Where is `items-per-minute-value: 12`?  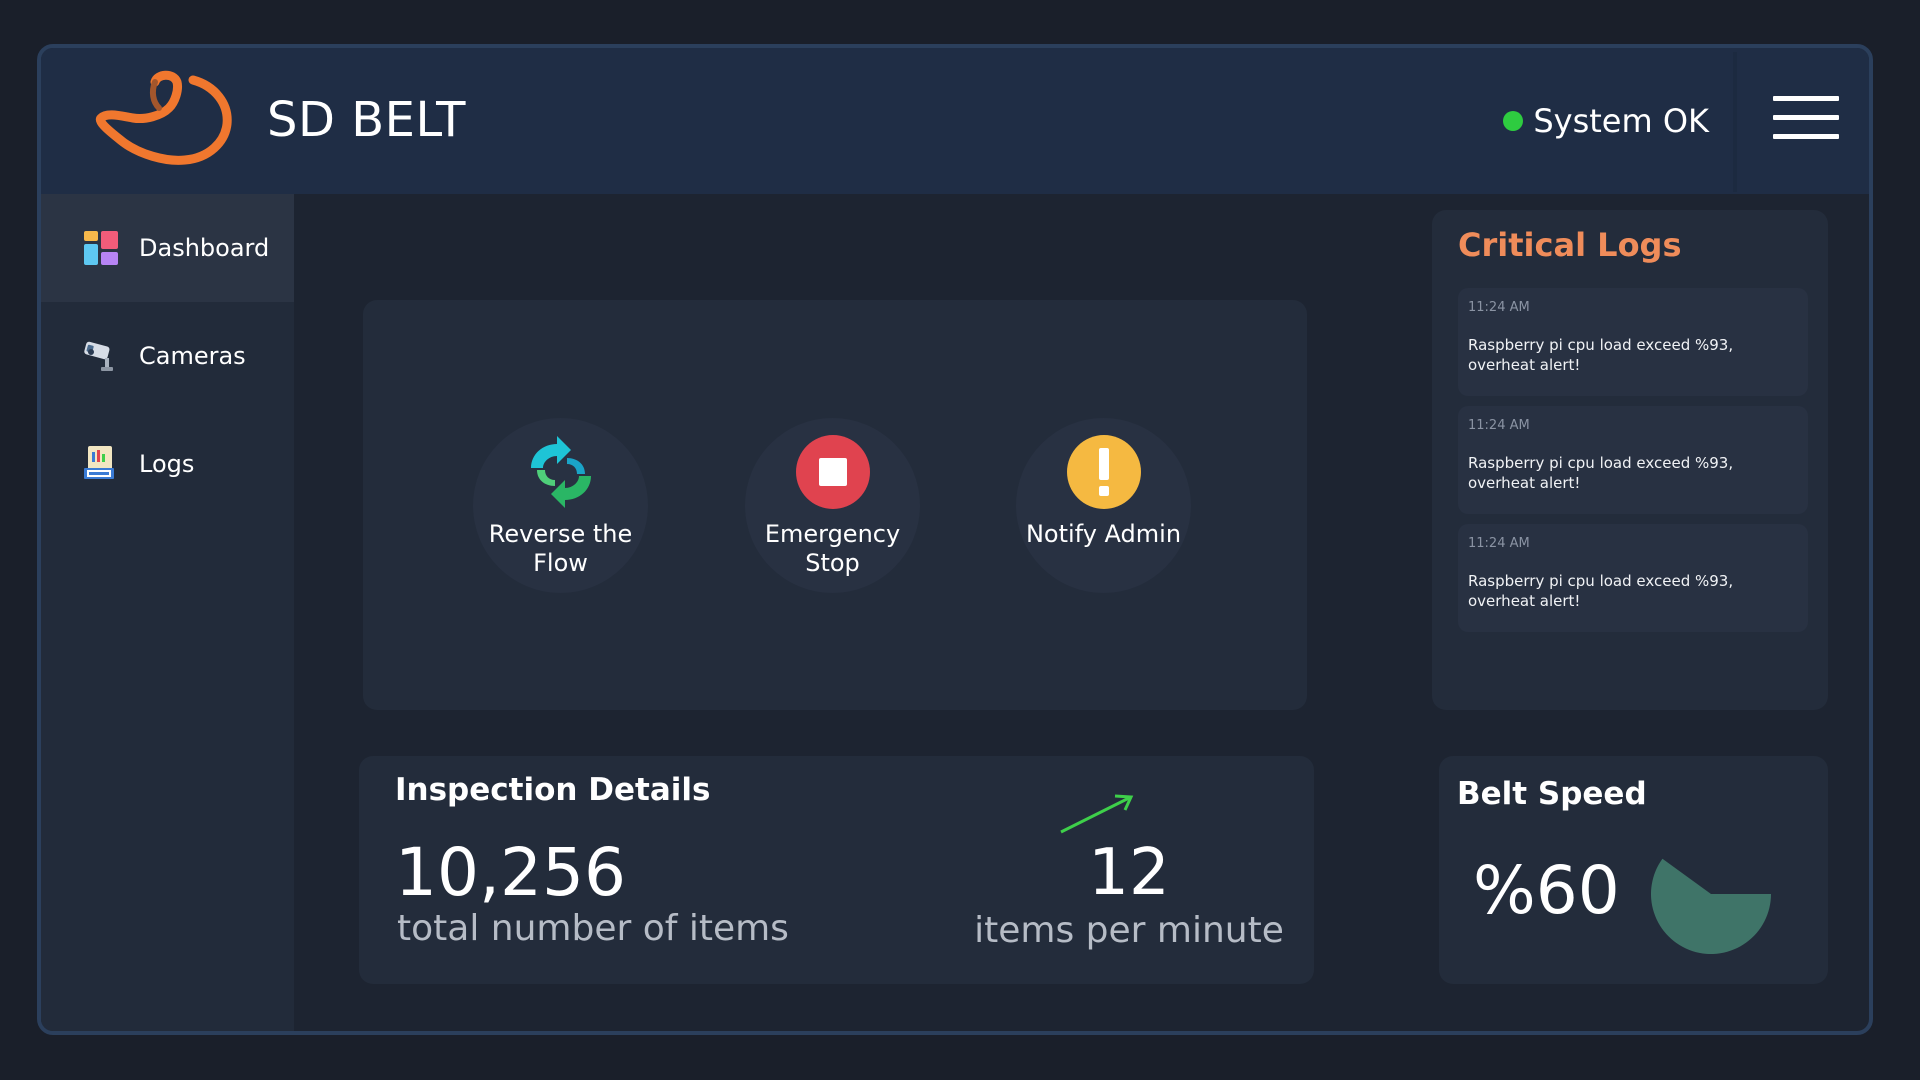
items-per-minute-value: 12 is located at coordinates (1129, 873).